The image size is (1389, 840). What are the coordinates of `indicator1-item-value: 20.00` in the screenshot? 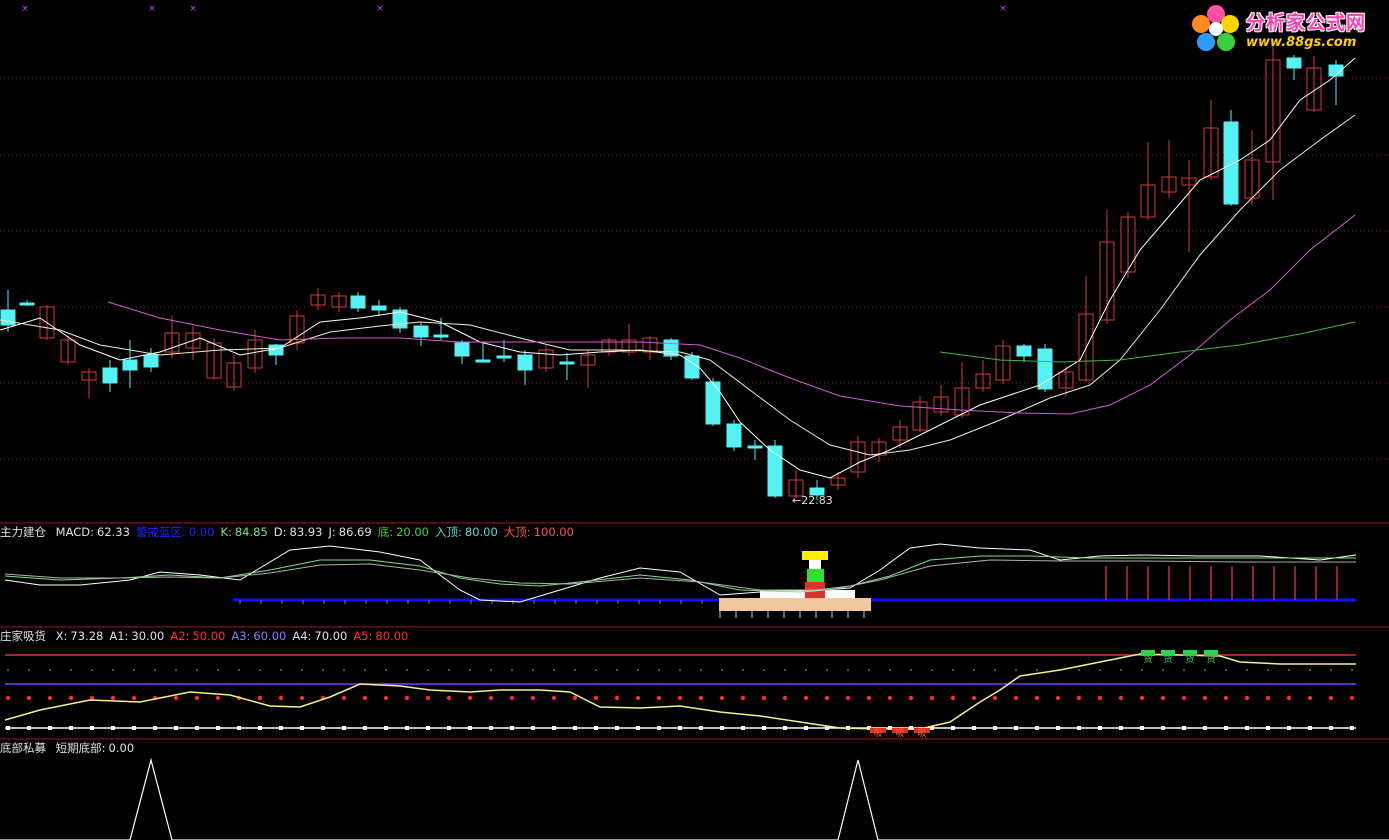 It's located at (412, 532).